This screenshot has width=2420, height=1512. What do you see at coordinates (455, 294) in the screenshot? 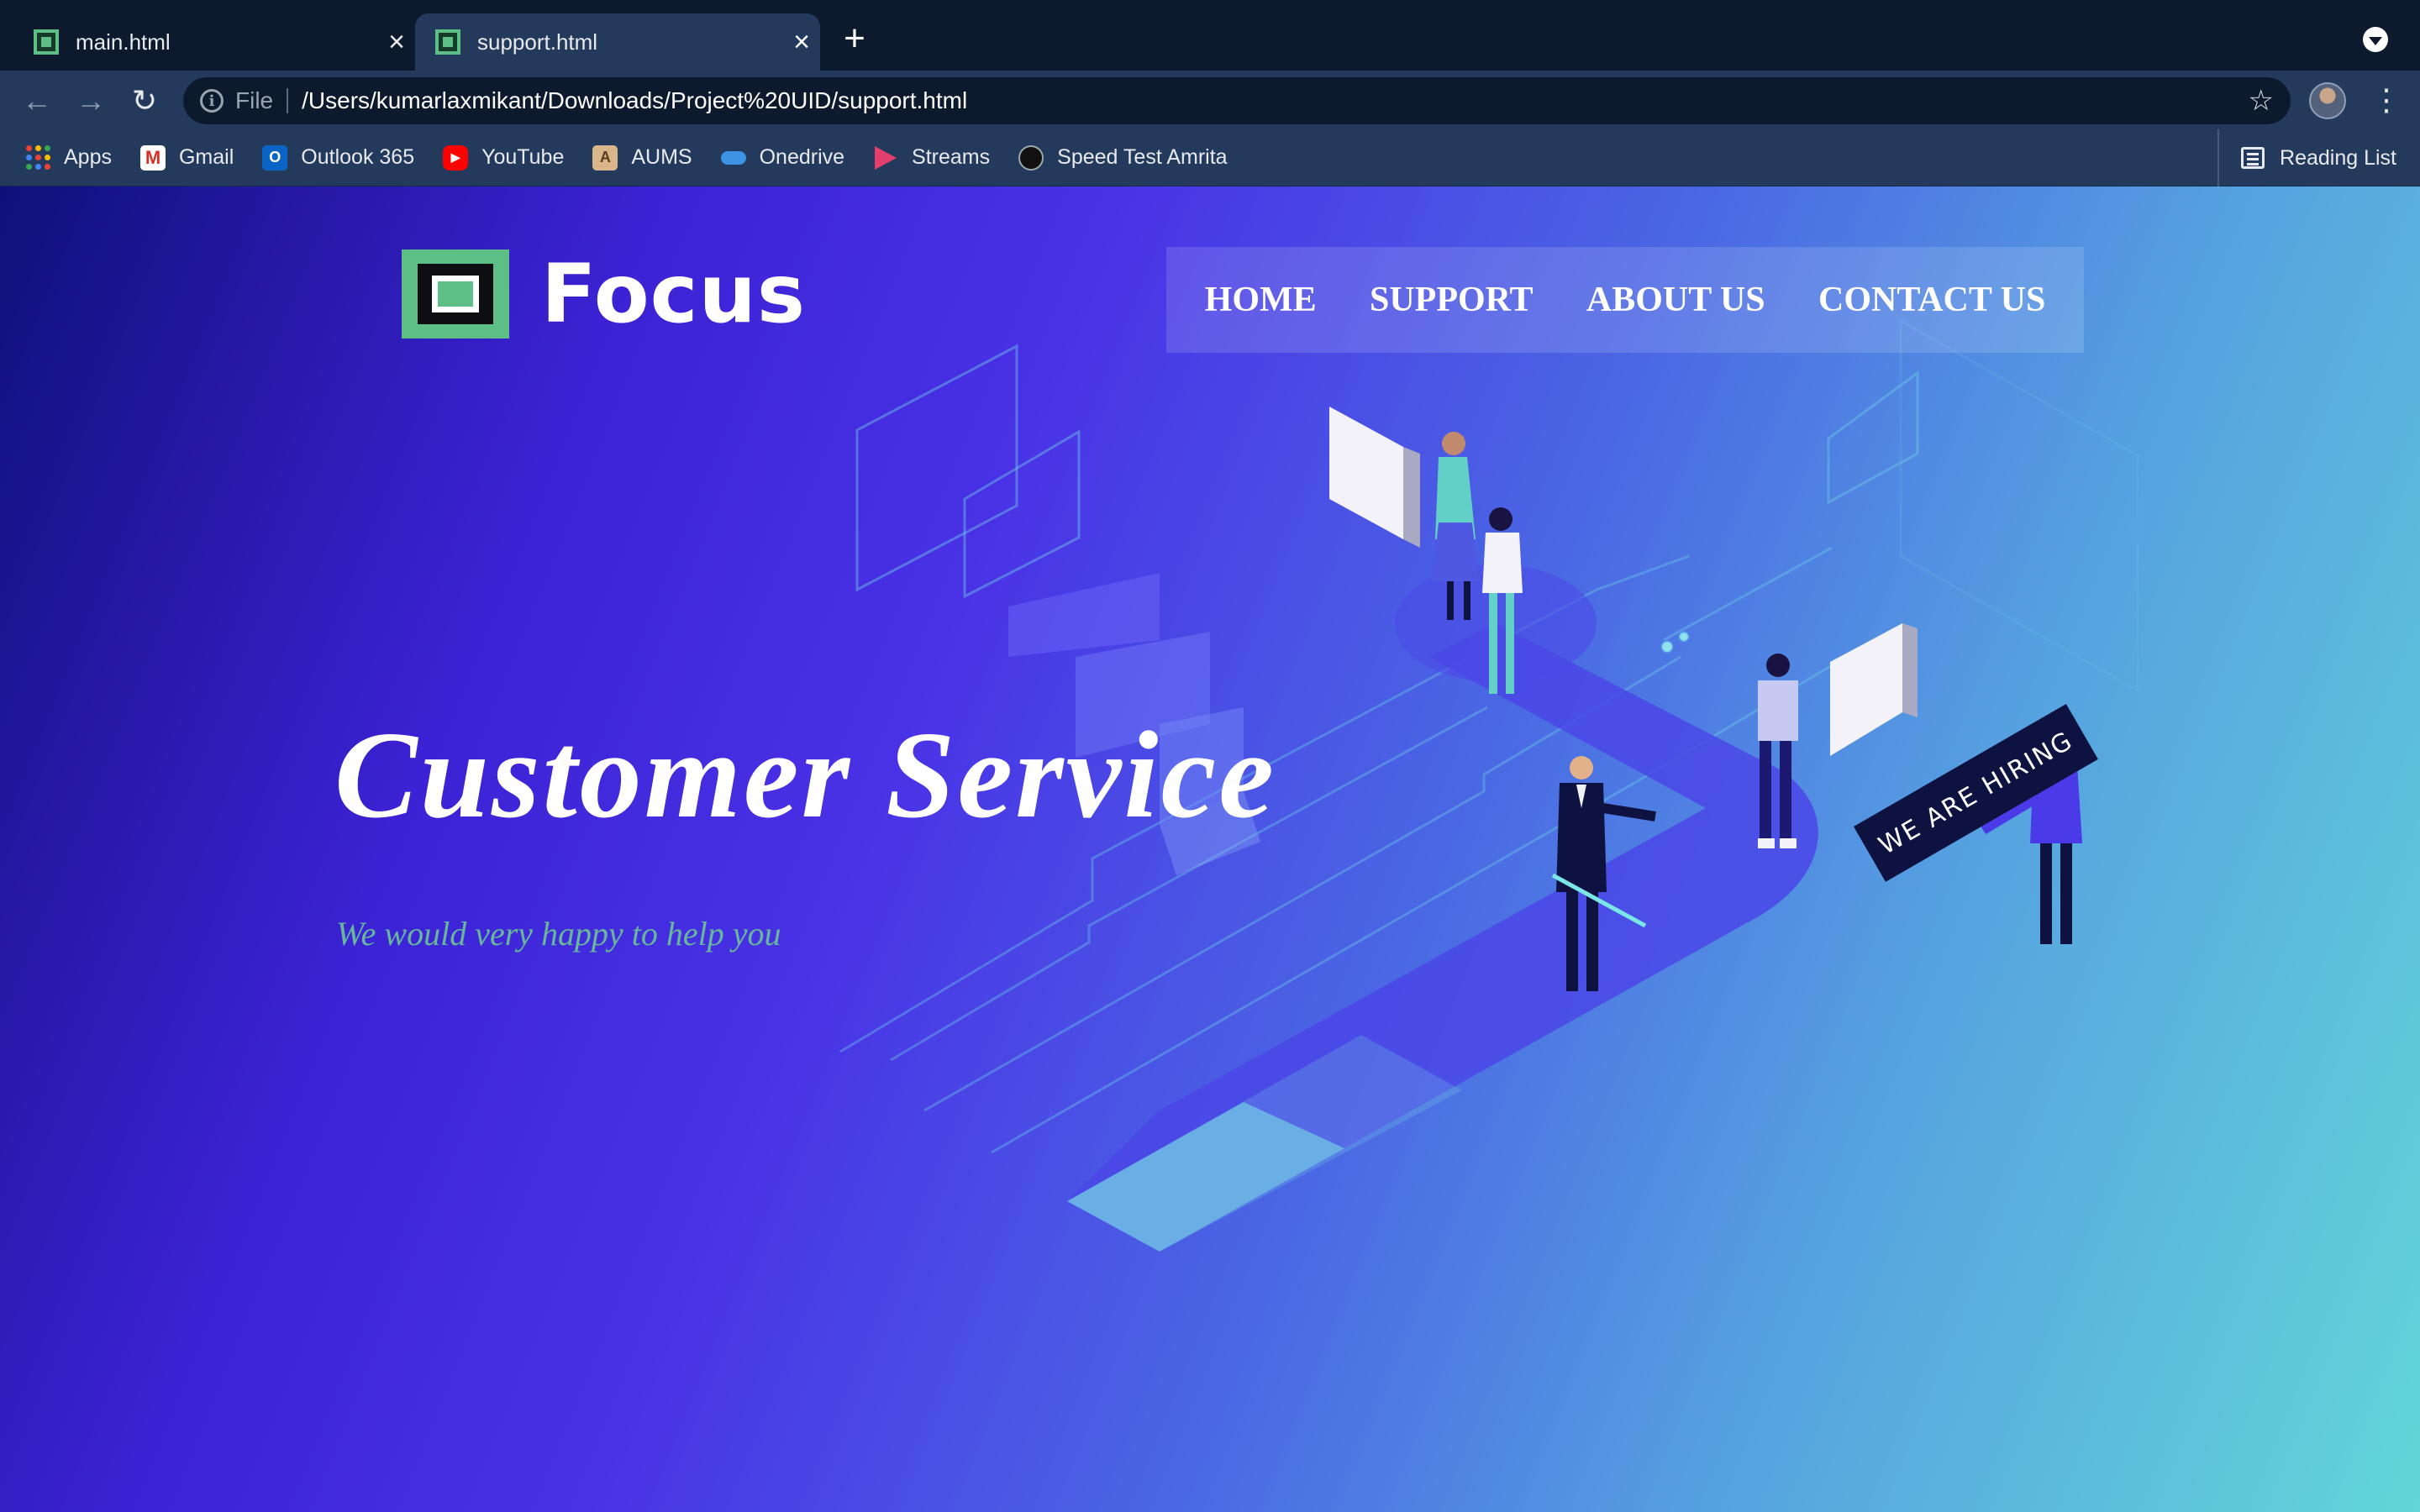
I see `focus-logo-icon` at bounding box center [455, 294].